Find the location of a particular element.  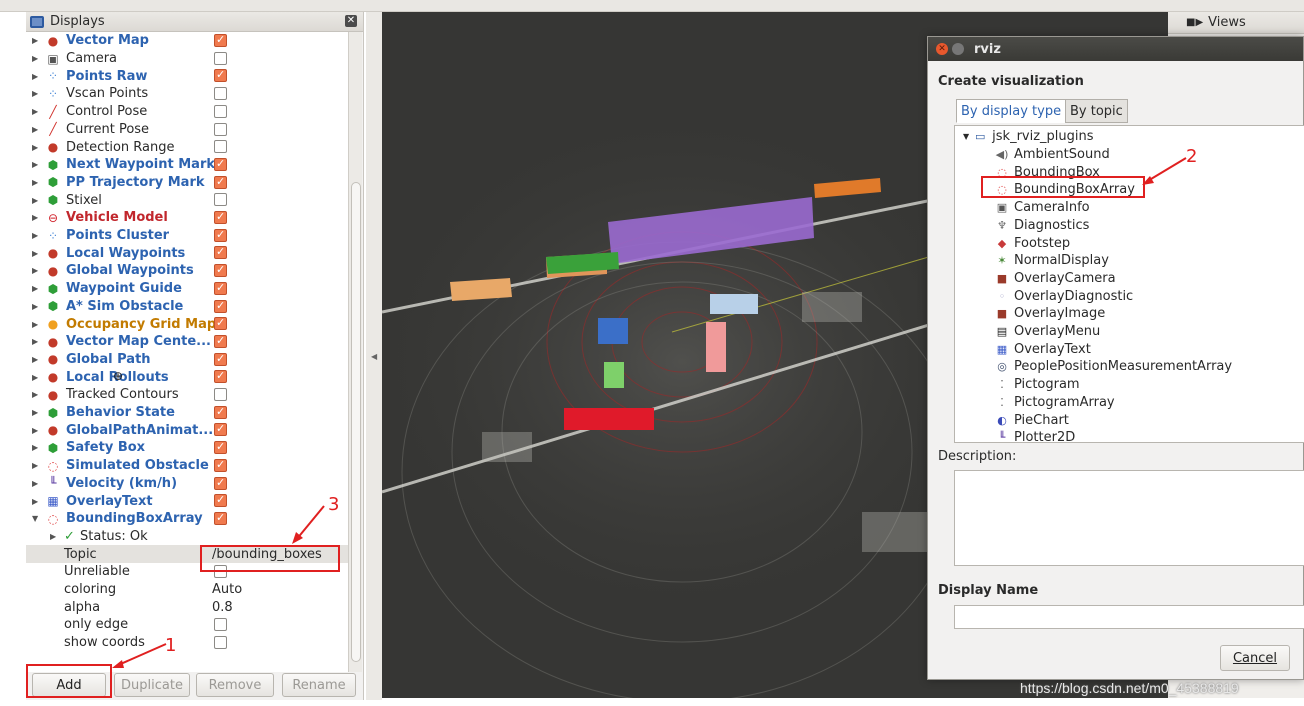

display-name-input is located at coordinates (1129, 617).